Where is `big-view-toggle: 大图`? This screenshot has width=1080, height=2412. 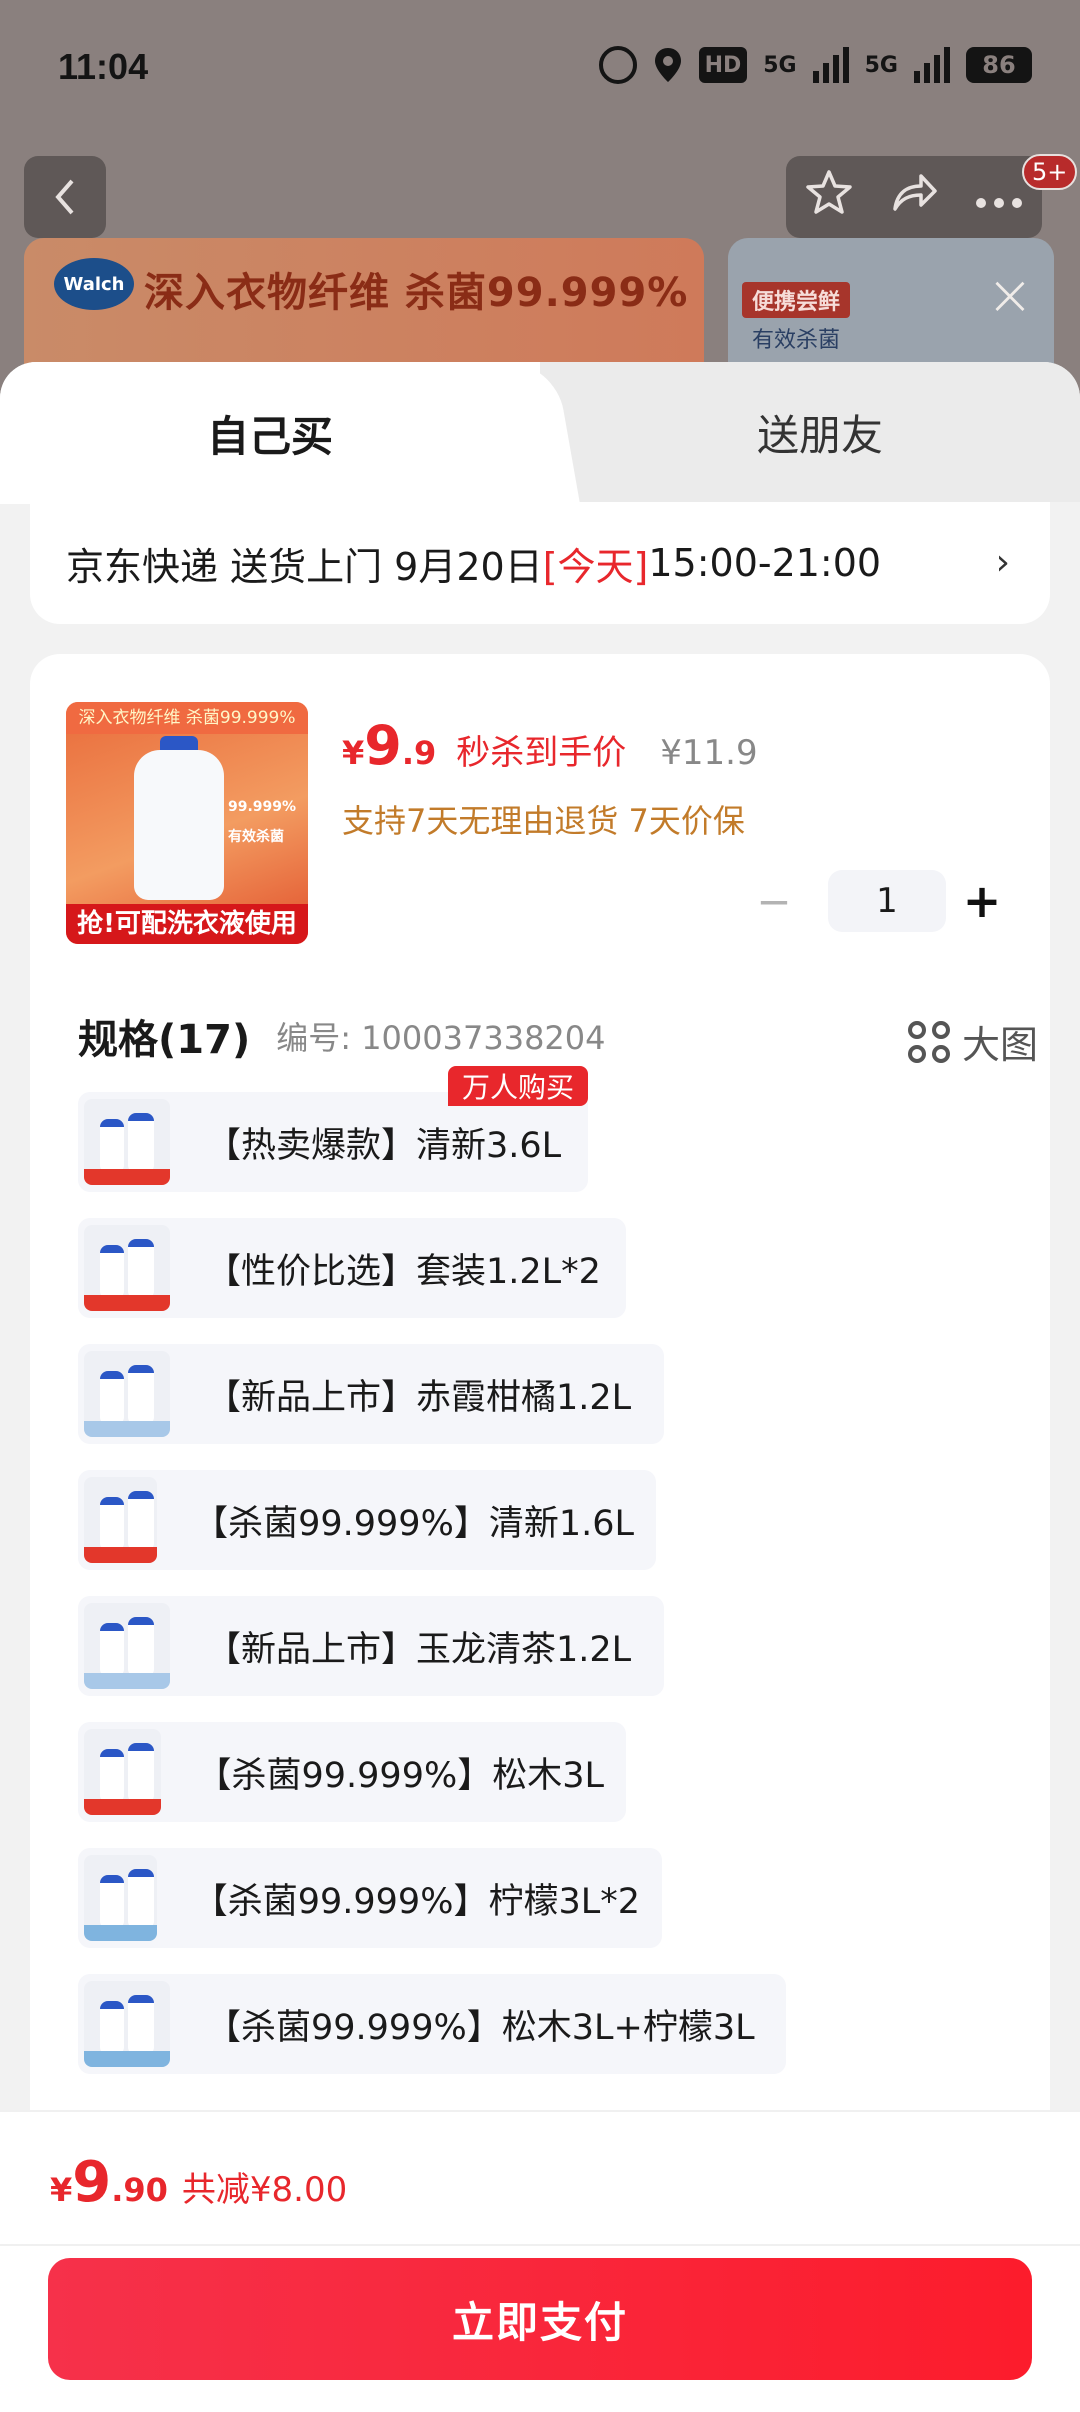 big-view-toggle: 大图 is located at coordinates (972, 1041).